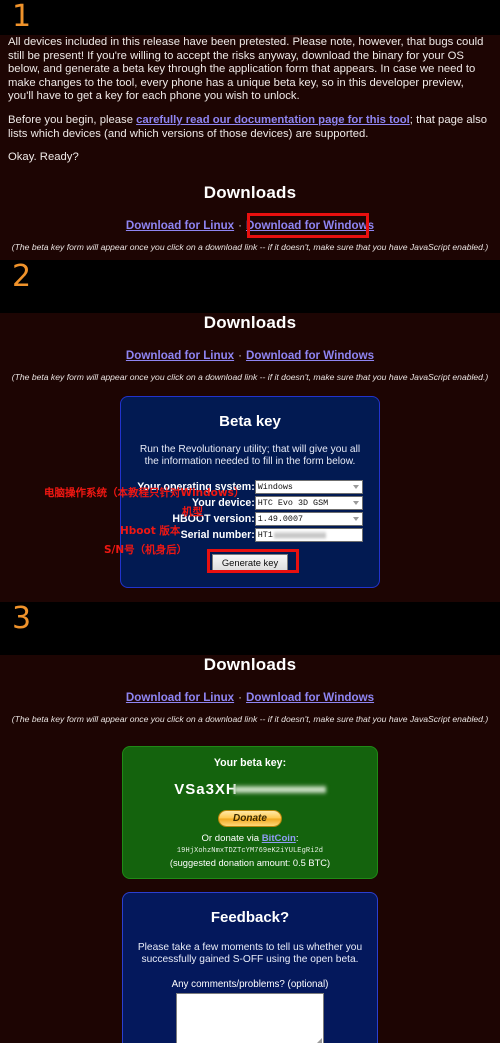 This screenshot has width=500, height=1043. I want to click on beta-key-value: VSa3XH, so click(206, 789).